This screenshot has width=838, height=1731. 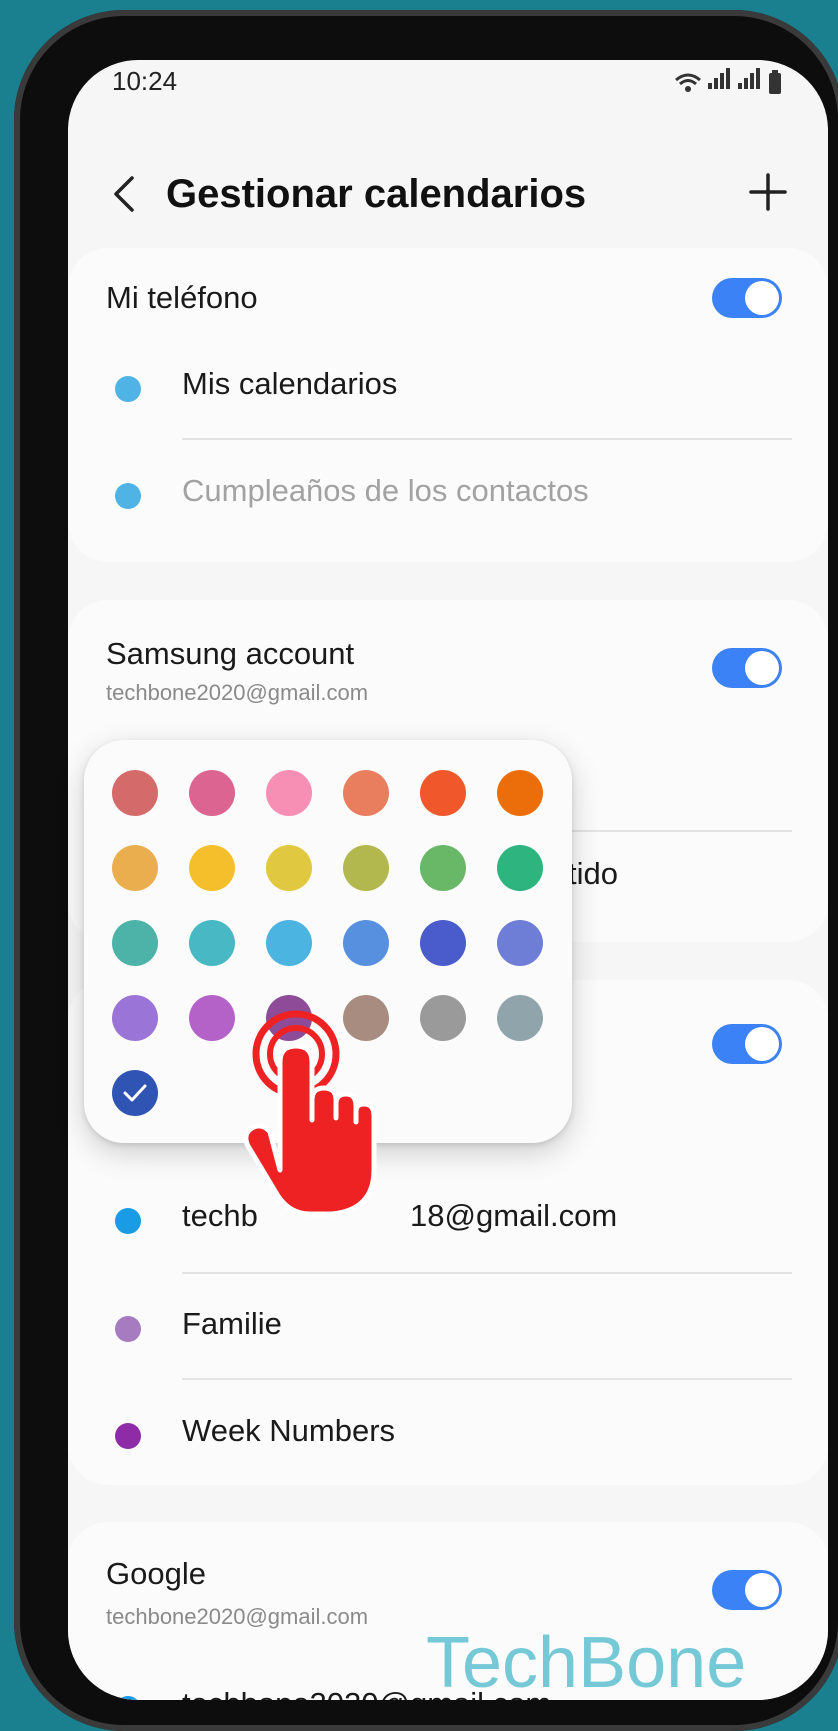 I want to click on back-button, so click(x=124, y=194).